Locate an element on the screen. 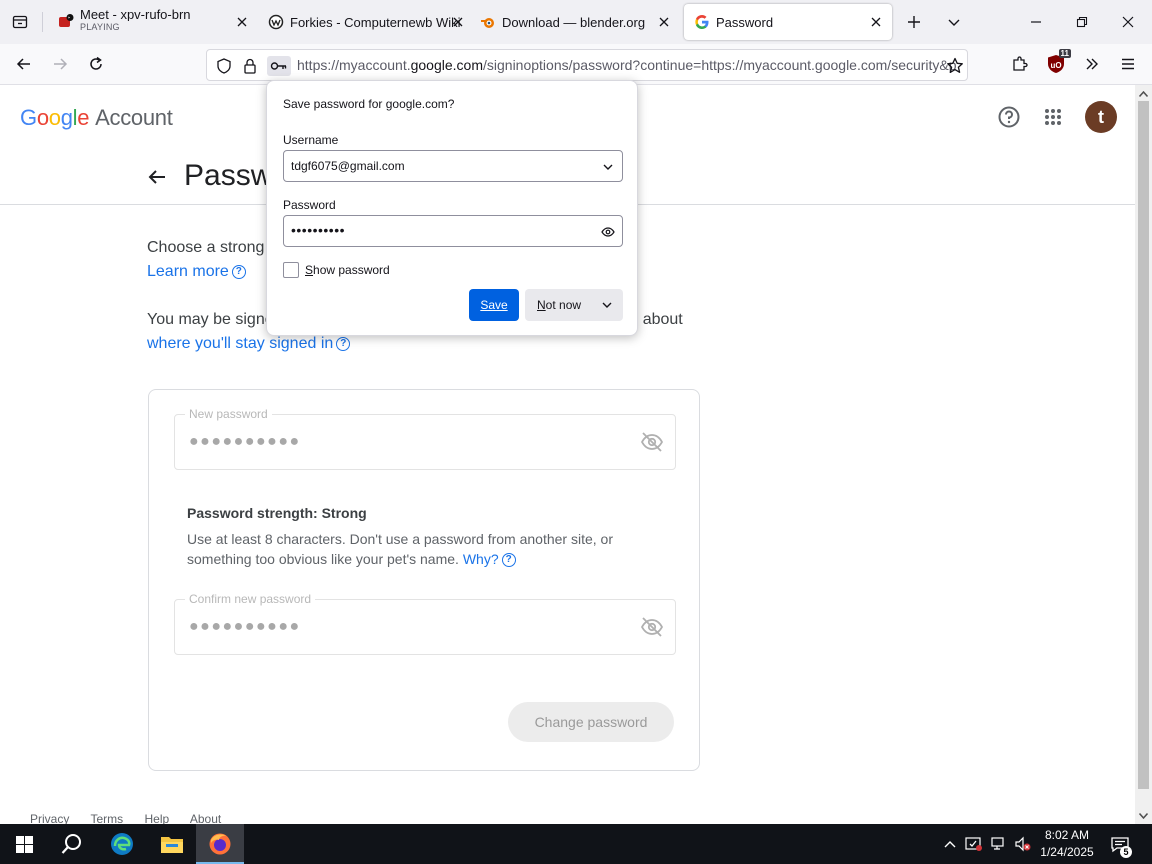 The image size is (1152, 864). stay-signed-in-link: where you'll stay signed in is located at coordinates (240, 343).